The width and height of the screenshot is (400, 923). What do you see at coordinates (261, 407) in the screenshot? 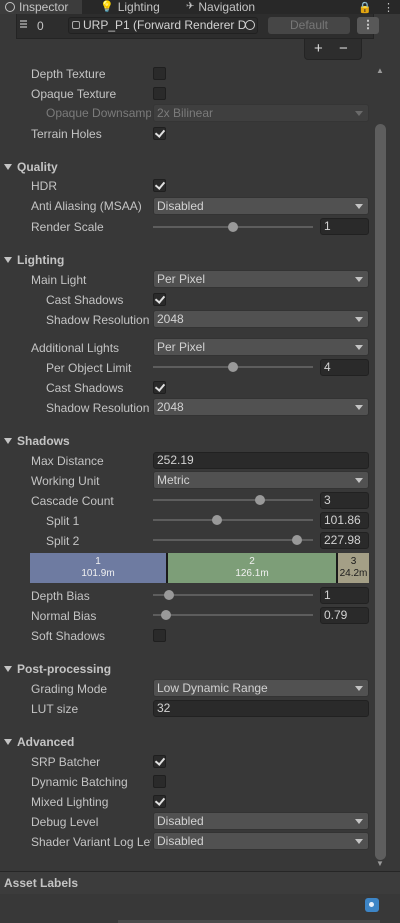
I see `additional-shadow-resolution-dropdown: 2048` at bounding box center [261, 407].